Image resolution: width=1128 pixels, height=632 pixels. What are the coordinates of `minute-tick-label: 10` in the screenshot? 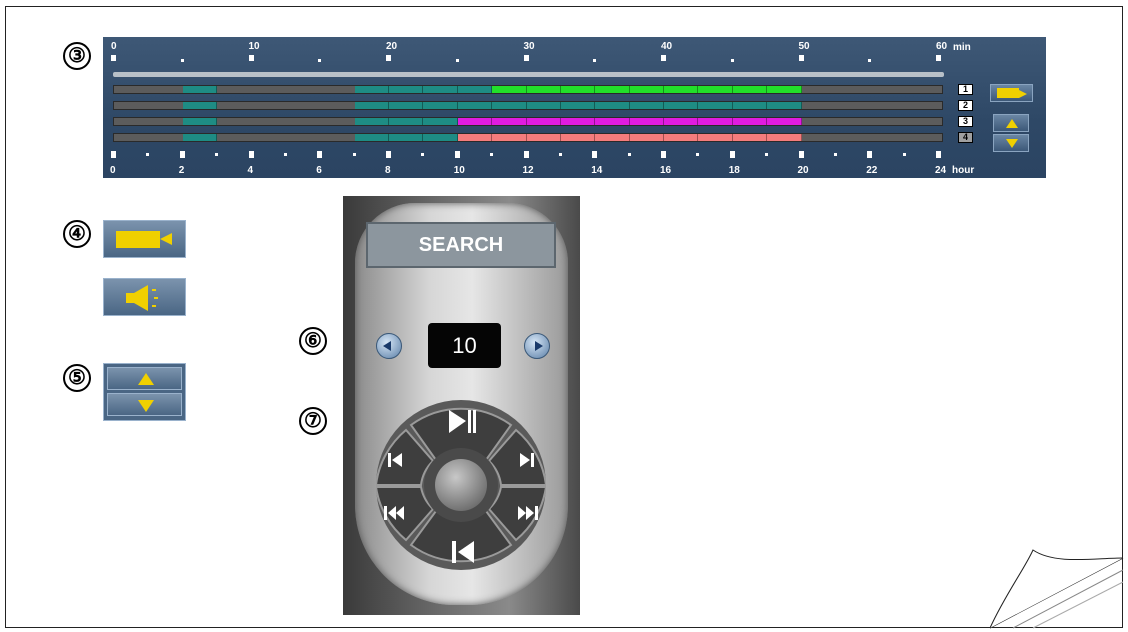 It's located at (254, 46).